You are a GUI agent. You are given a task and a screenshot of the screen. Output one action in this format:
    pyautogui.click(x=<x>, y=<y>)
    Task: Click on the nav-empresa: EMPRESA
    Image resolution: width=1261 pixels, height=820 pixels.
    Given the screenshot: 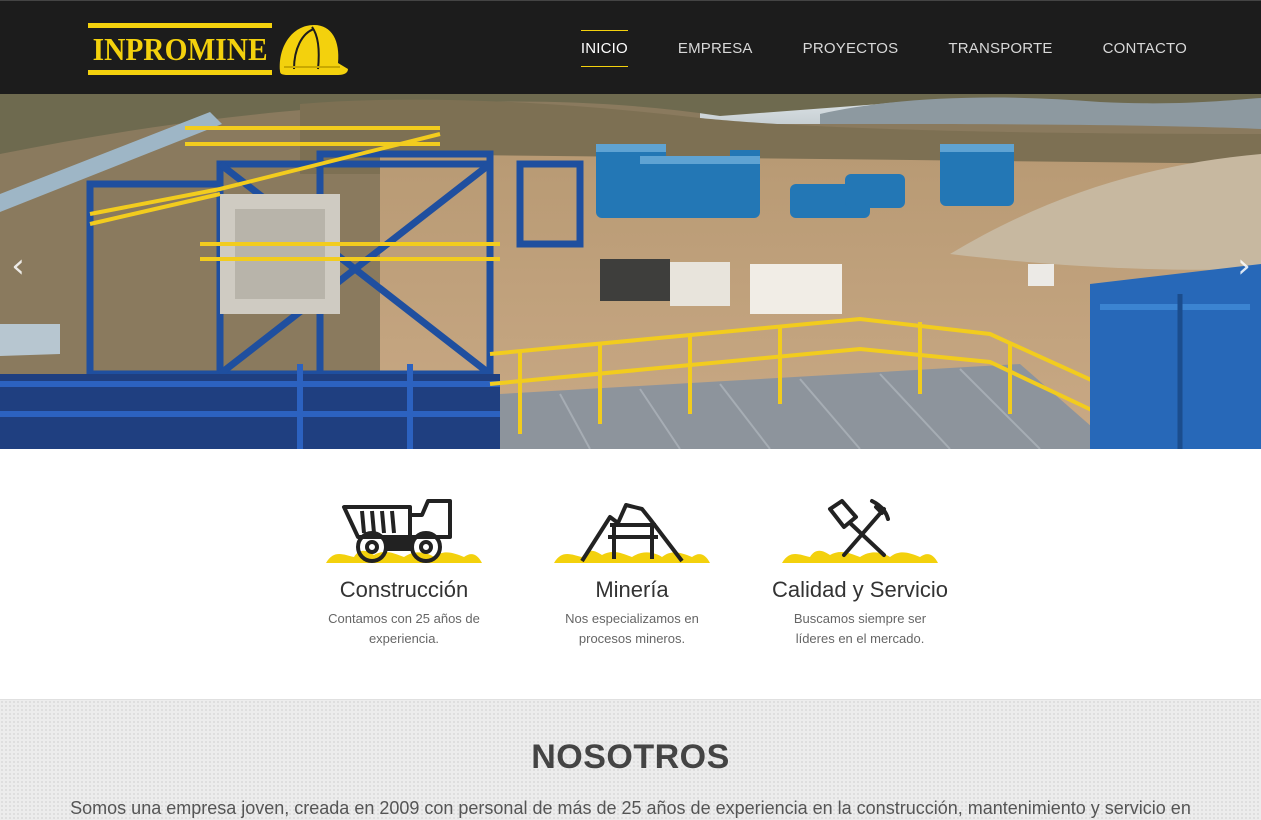 What is the action you would take?
    pyautogui.click(x=715, y=48)
    